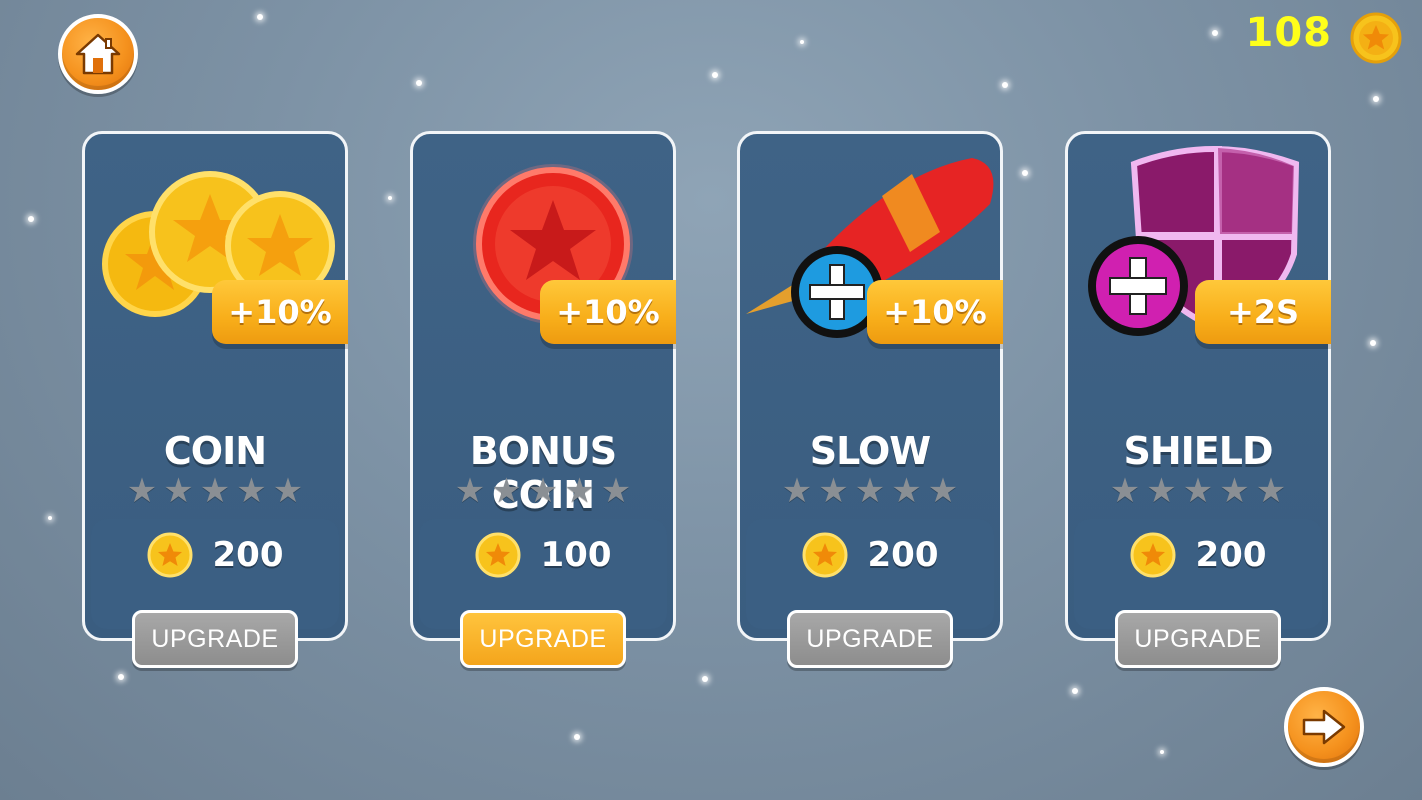  Describe the element at coordinates (1198, 451) in the screenshot. I see `card-title: SHIELD` at that location.